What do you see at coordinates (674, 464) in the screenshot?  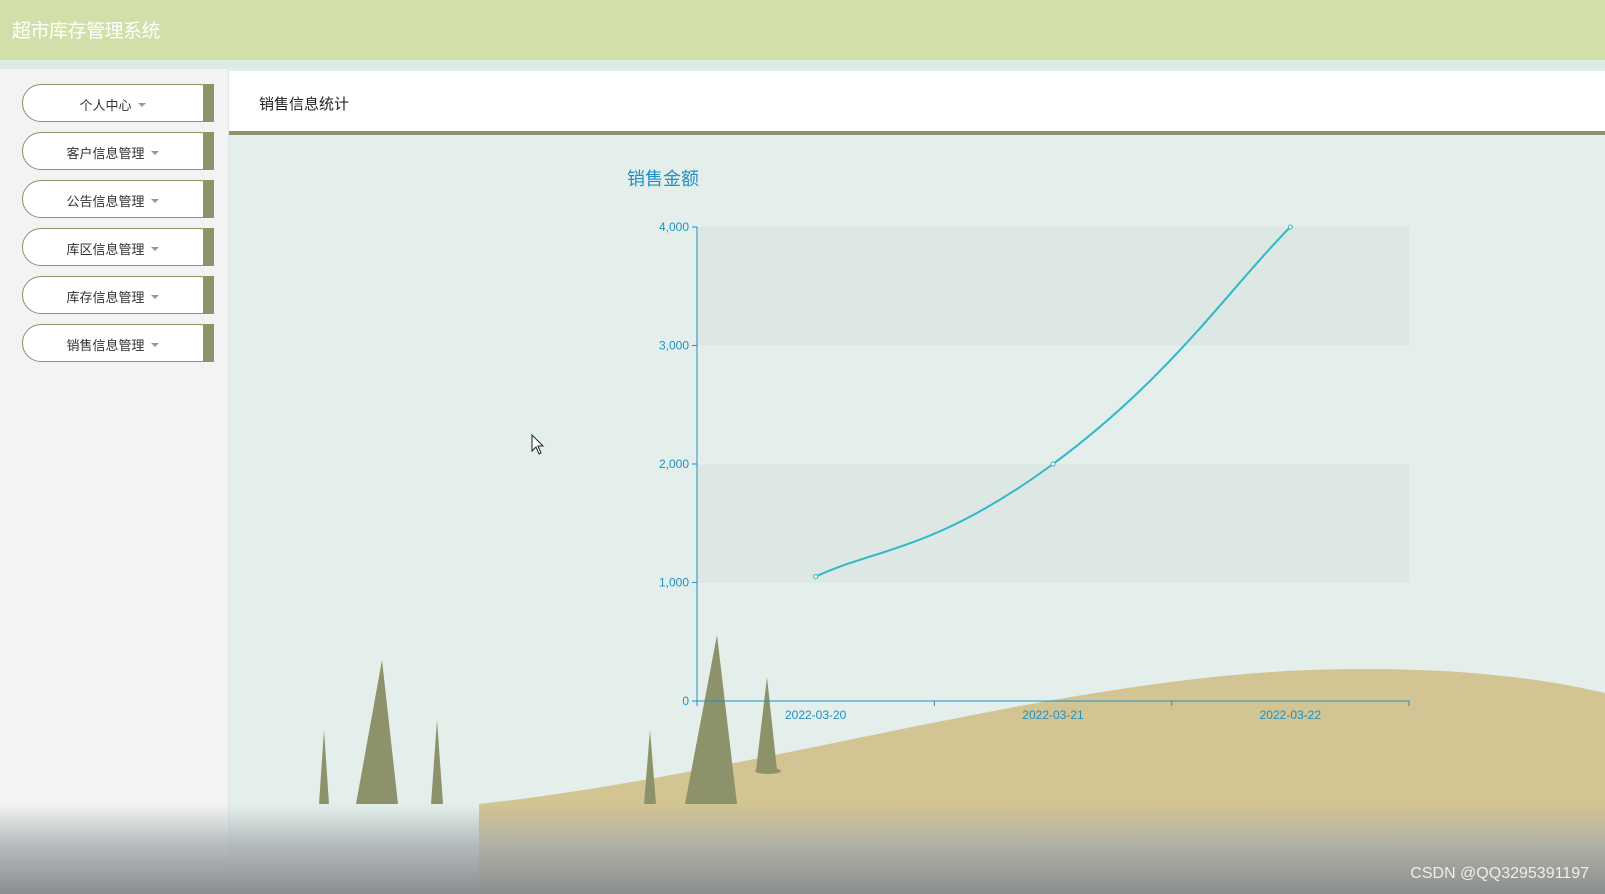 I see `y-tick-label: 2,000` at bounding box center [674, 464].